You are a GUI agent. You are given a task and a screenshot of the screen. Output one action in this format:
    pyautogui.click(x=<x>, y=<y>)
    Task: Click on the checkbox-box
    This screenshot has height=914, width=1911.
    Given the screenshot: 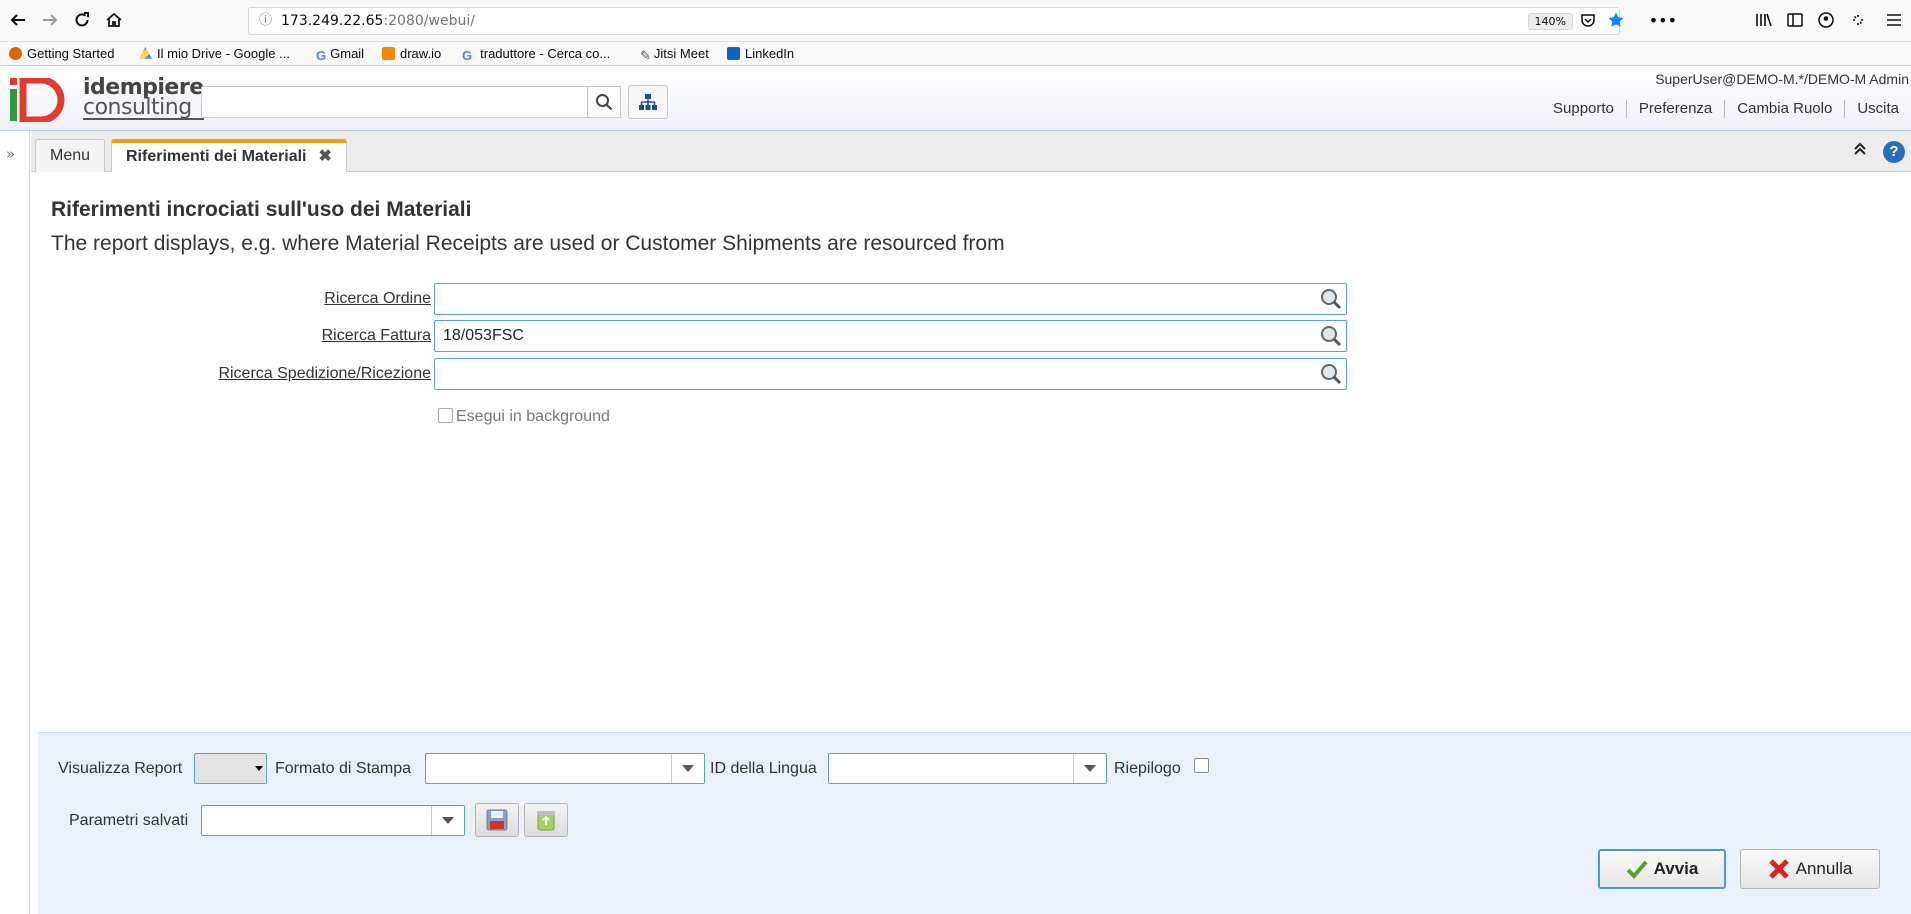 What is the action you would take?
    pyautogui.click(x=445, y=415)
    